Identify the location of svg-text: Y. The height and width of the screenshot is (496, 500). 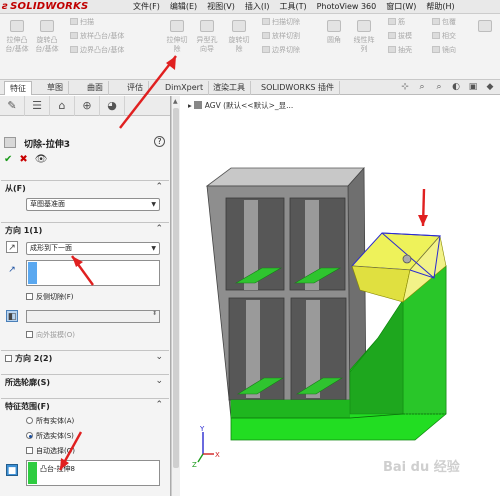
(202, 429).